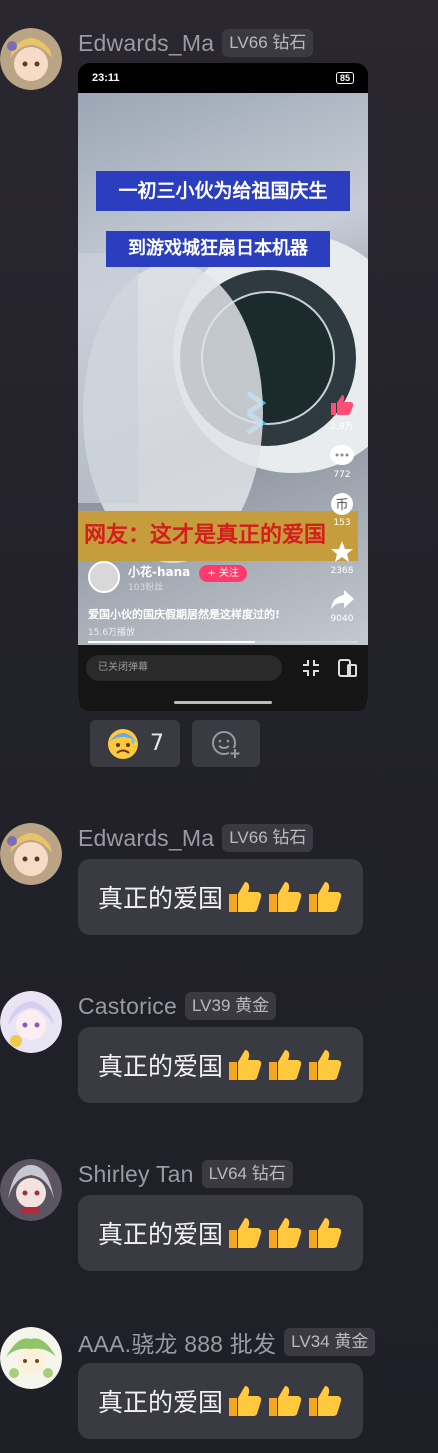 This screenshot has height=1453, width=438. I want to click on level-badge: LV64 钻石, so click(247, 1174).